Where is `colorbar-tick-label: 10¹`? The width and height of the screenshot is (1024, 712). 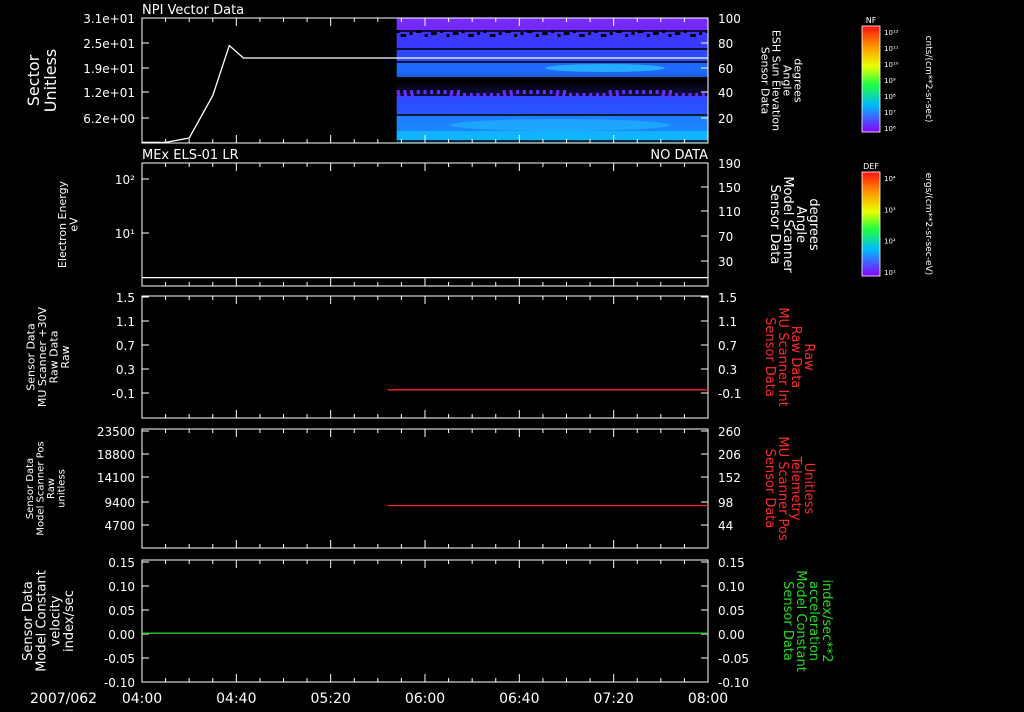
colorbar-tick-label: 10¹ is located at coordinates (890, 273).